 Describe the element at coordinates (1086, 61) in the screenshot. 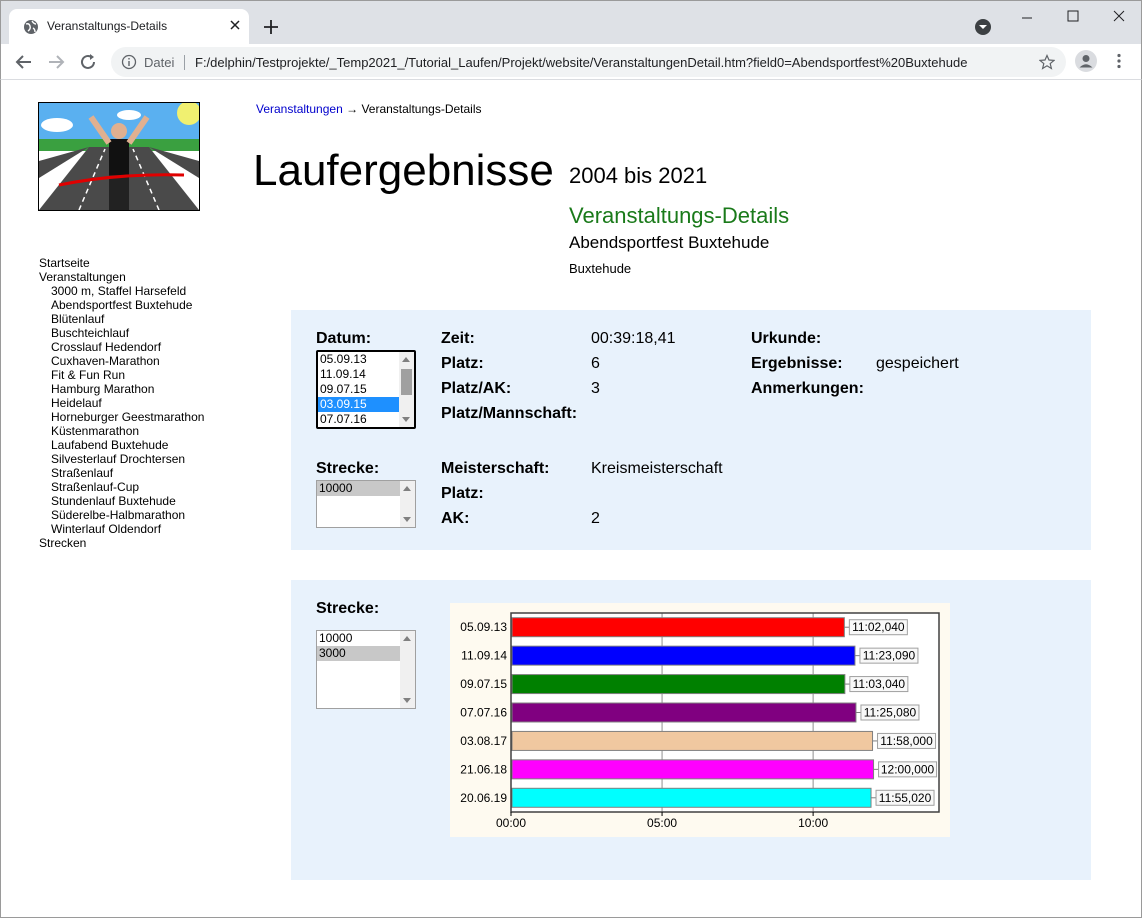

I see `account-avatar-icon` at that location.